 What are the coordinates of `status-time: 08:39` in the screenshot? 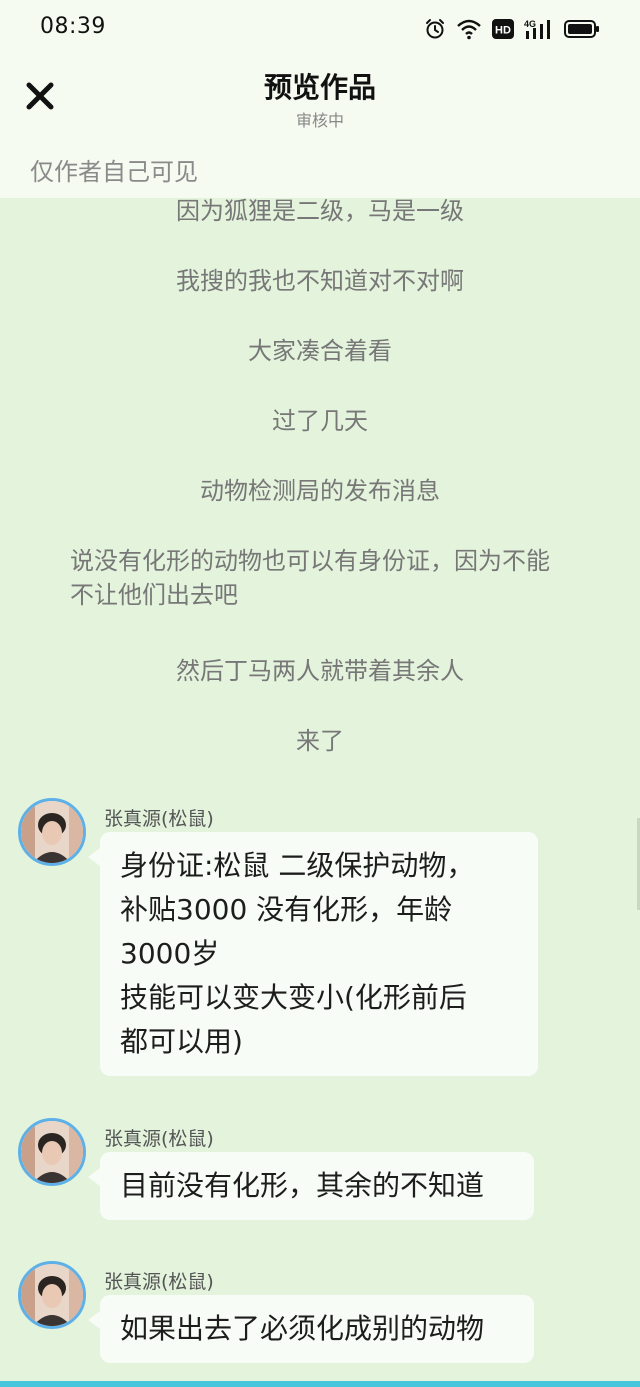 It's located at (73, 26).